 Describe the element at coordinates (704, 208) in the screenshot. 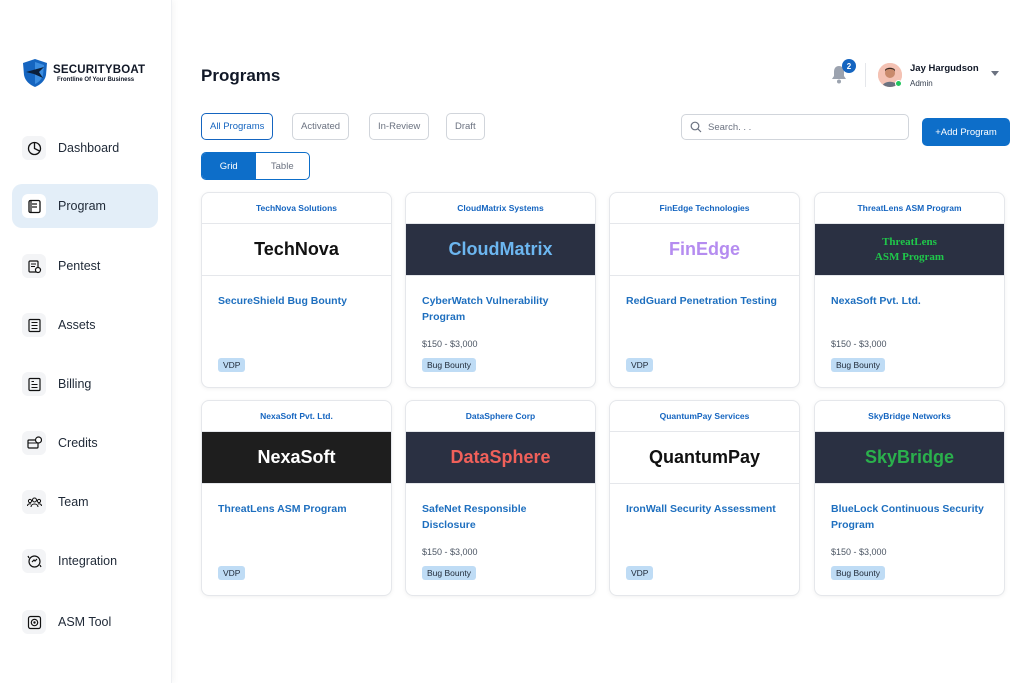

I see `card-company-name: FinEdge Technologies` at that location.